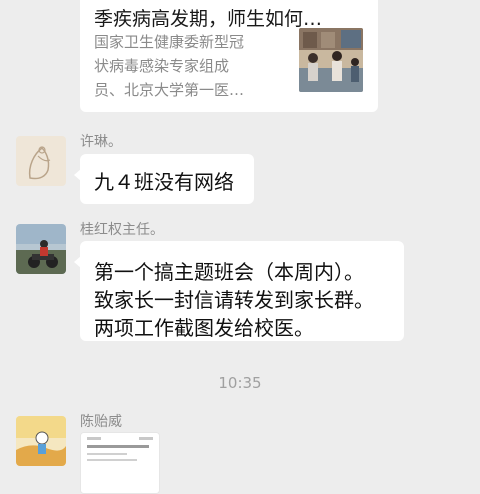 This screenshot has height=494, width=480. I want to click on message-text: 九４班没有网络, so click(164, 182).